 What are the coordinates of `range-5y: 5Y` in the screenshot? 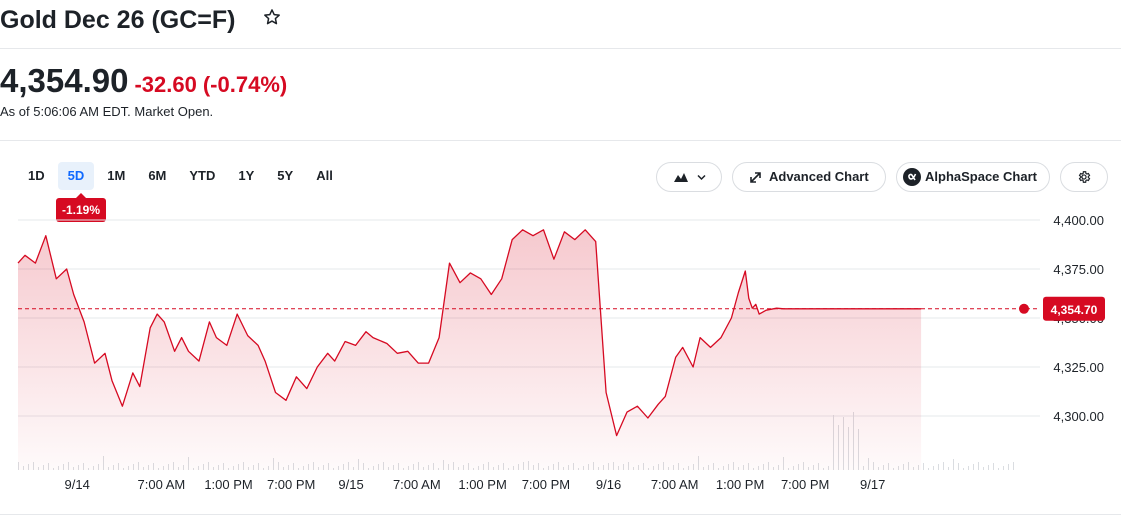 It's located at (285, 176).